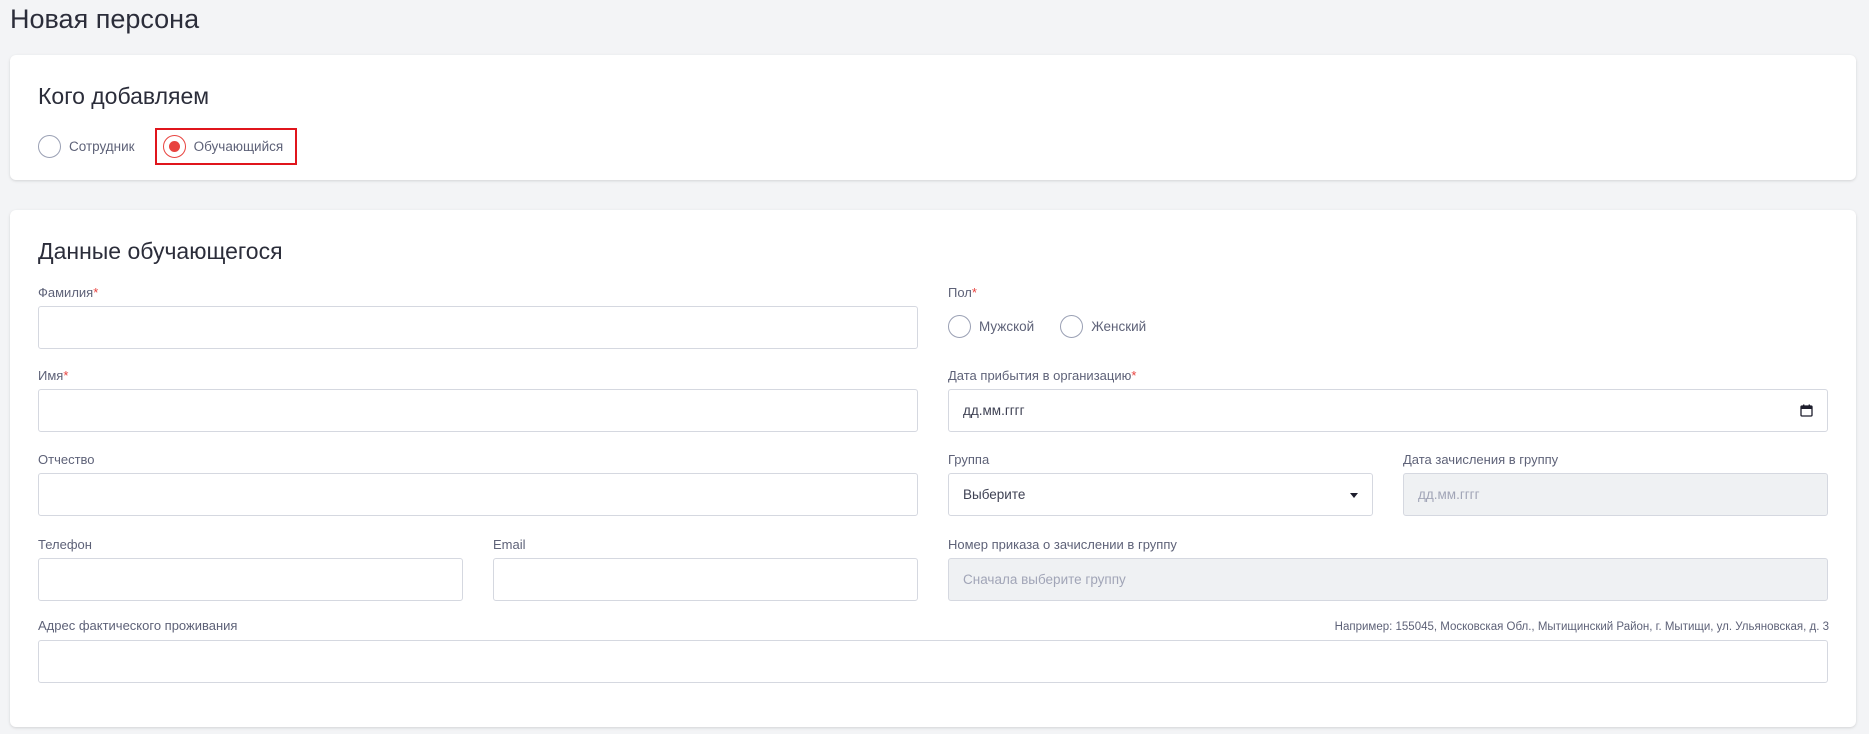 This screenshot has width=1869, height=734. Describe the element at coordinates (994, 410) in the screenshot. I see `arrival-date-placeholder: дд.мм.гггг` at that location.